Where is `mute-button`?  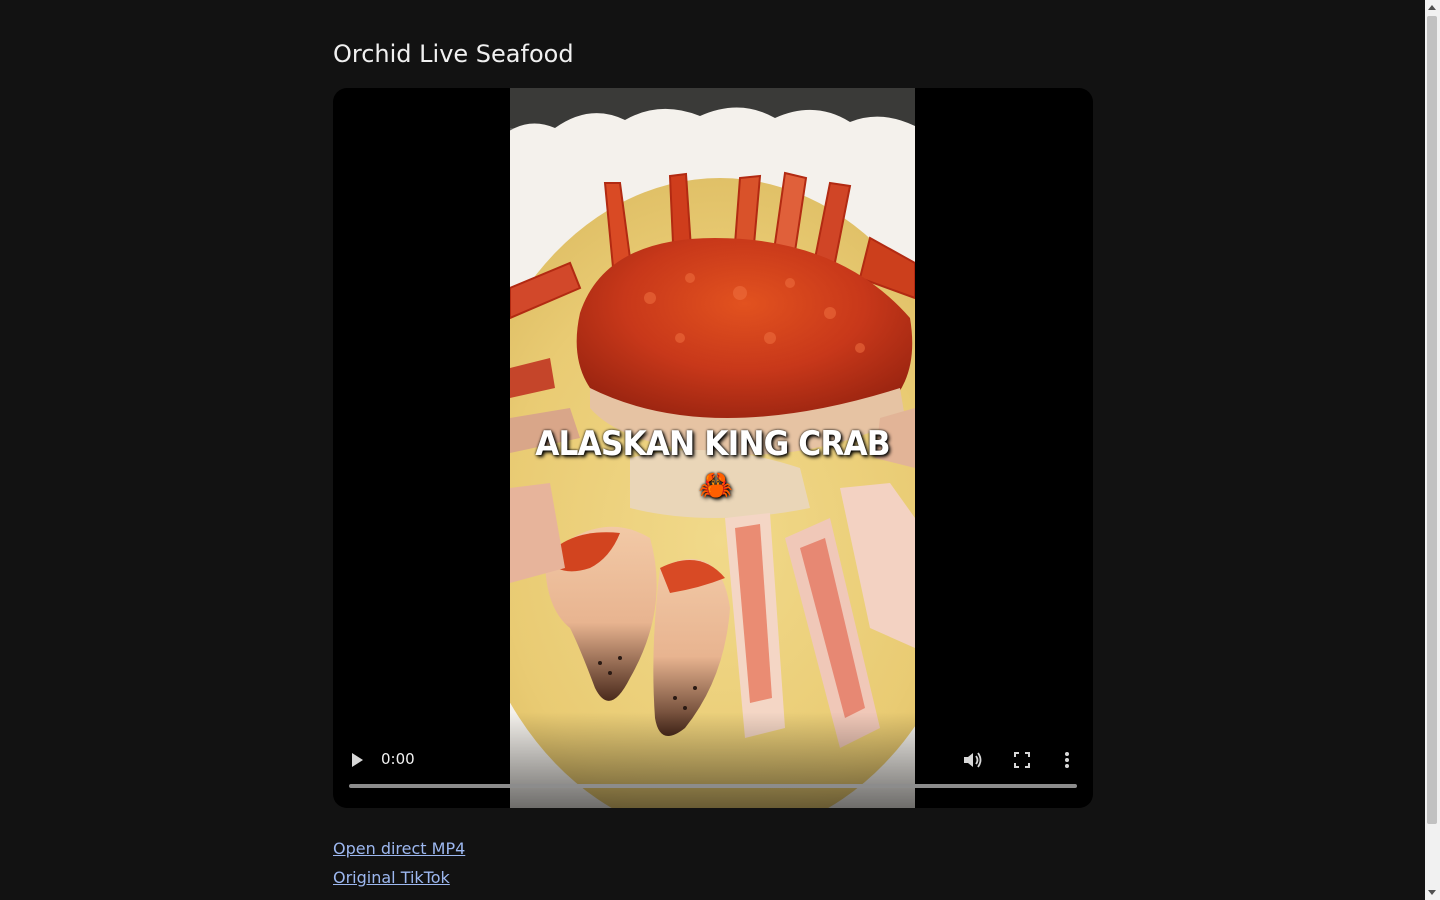
mute-button is located at coordinates (973, 760).